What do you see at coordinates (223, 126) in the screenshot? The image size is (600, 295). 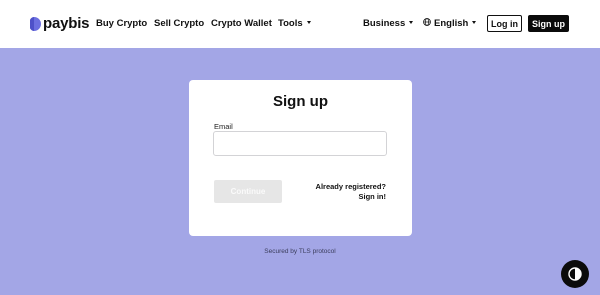 I see `email-label: Email` at bounding box center [223, 126].